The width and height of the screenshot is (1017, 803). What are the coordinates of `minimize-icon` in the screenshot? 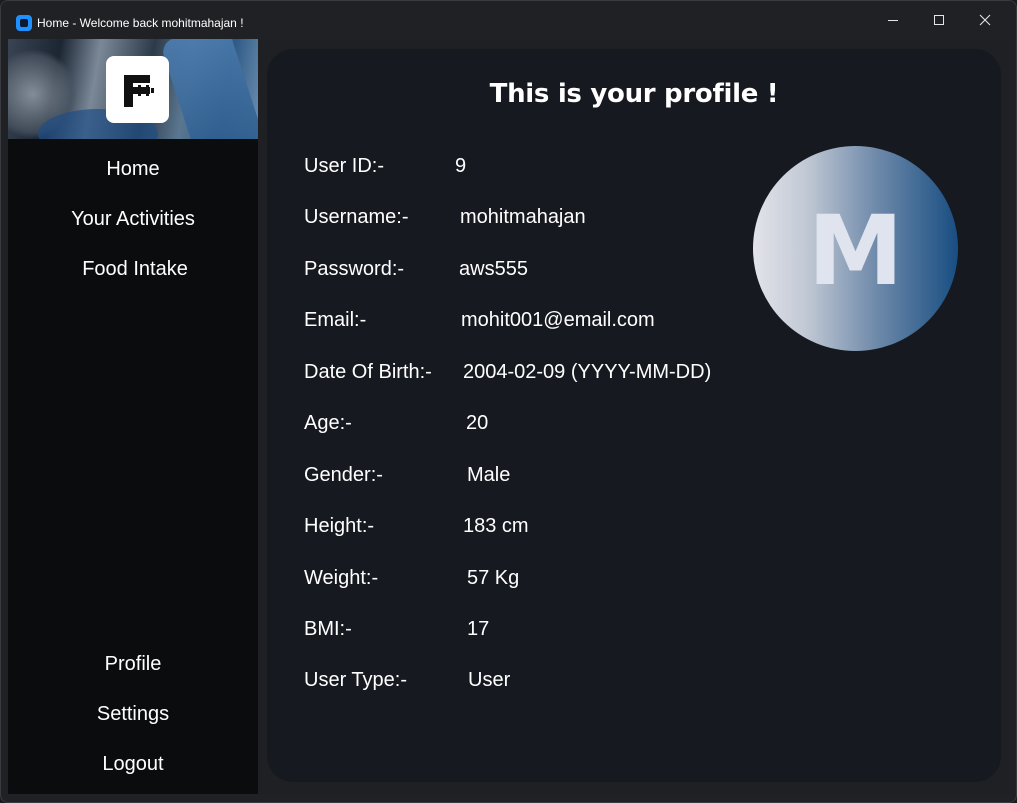 It's located at (893, 20).